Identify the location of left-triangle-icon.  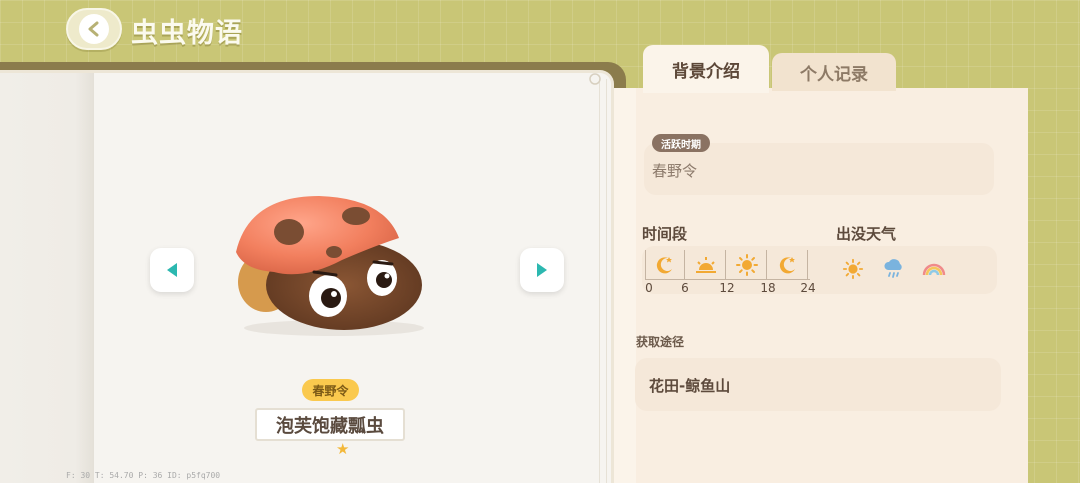
(172, 270).